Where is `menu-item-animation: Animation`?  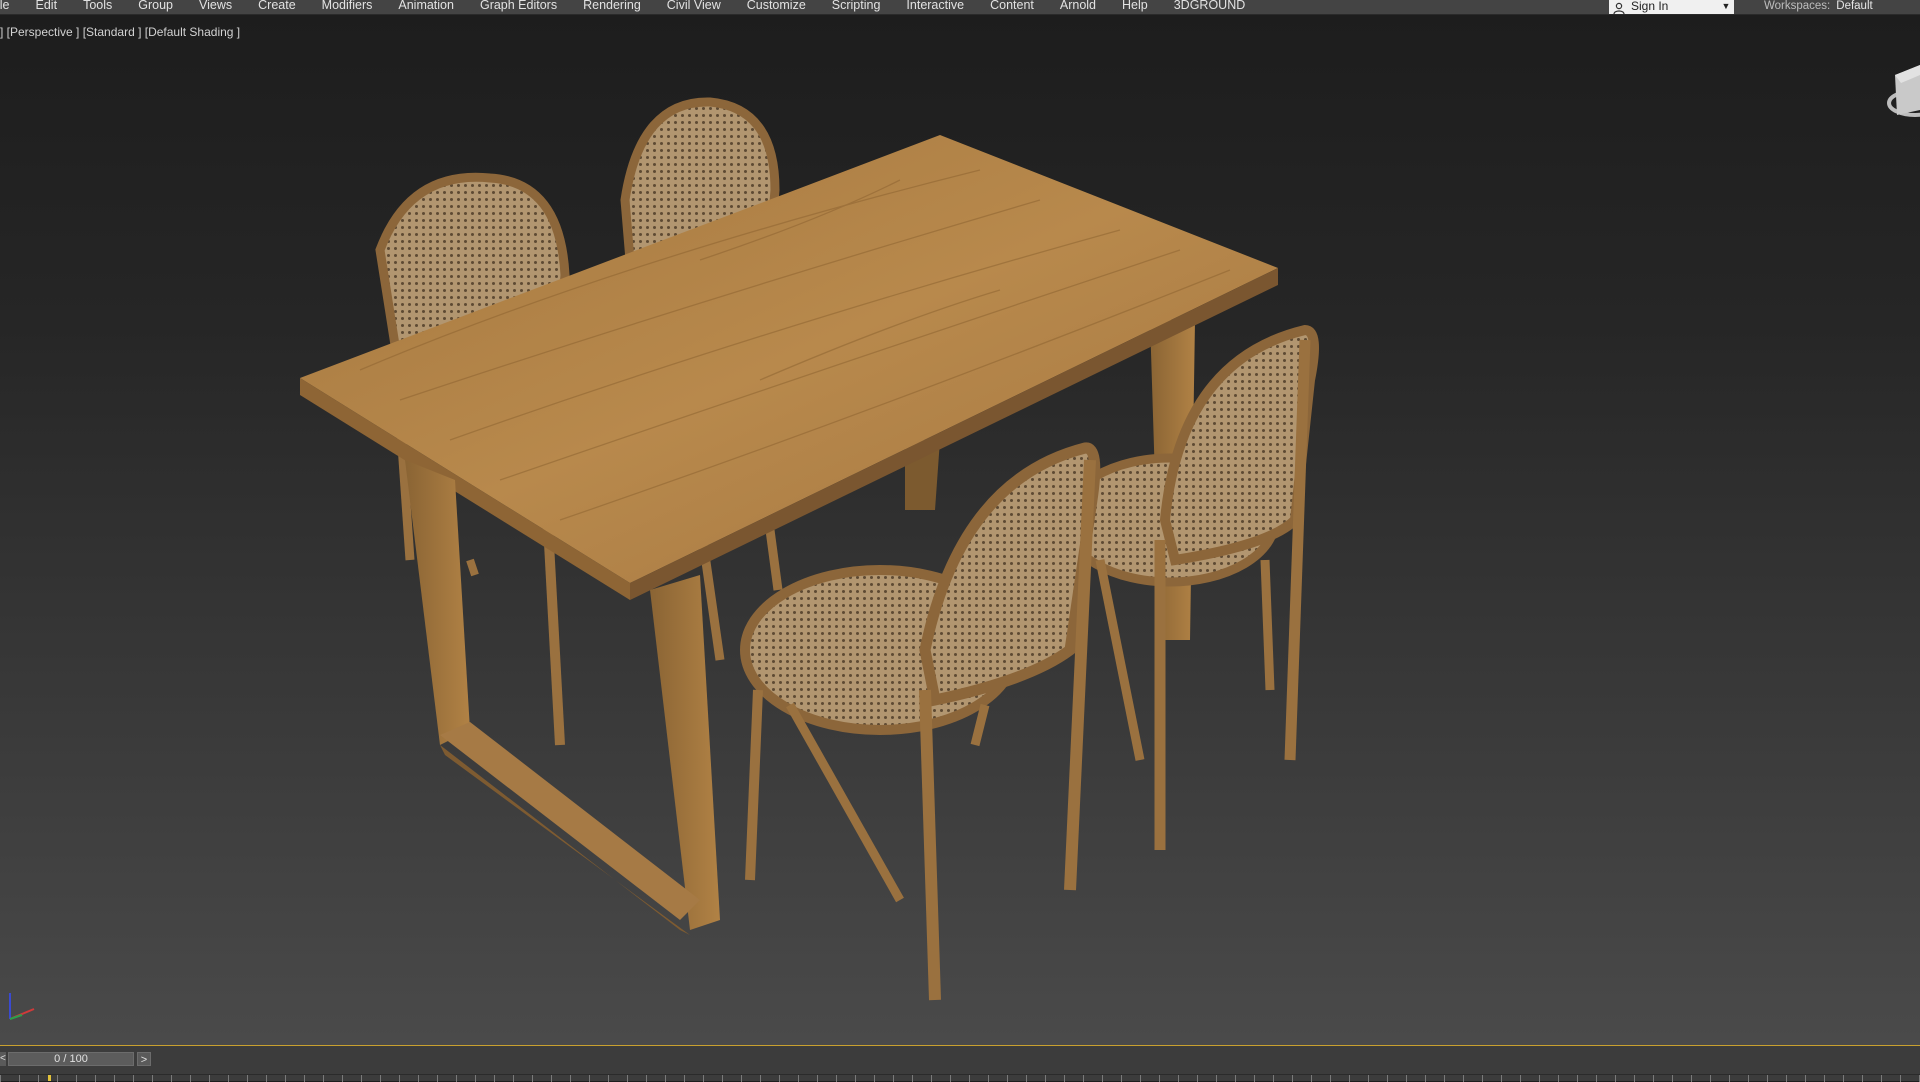
menu-item-animation: Animation is located at coordinates (426, 6).